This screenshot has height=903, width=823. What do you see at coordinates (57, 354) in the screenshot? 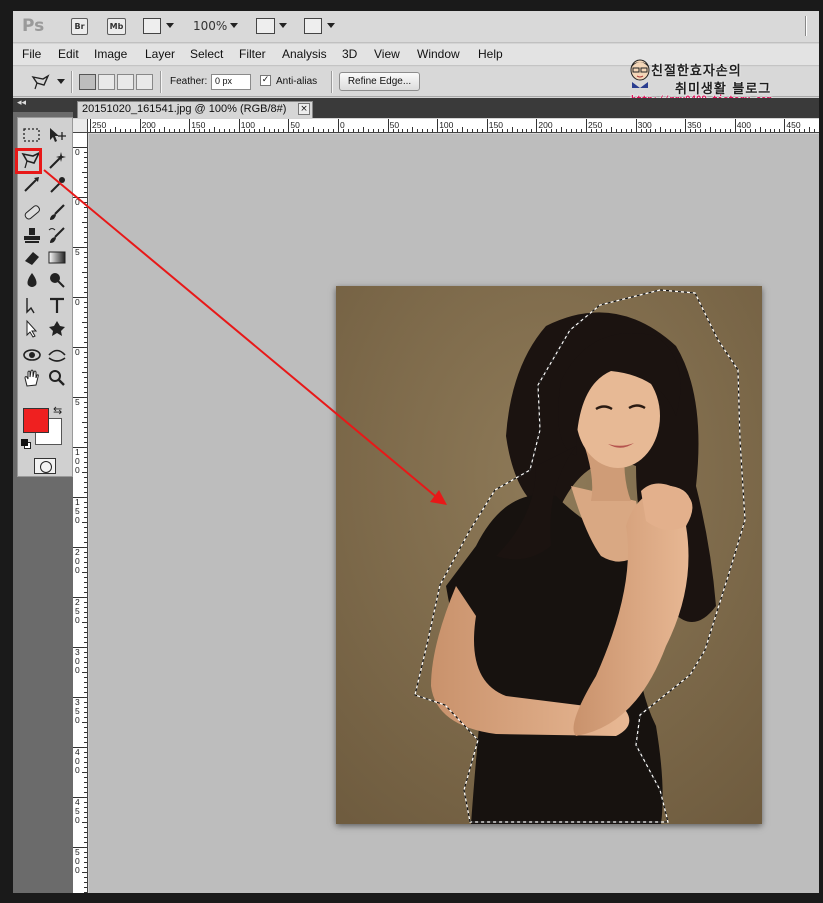
I see `3d-orbit-tool` at bounding box center [57, 354].